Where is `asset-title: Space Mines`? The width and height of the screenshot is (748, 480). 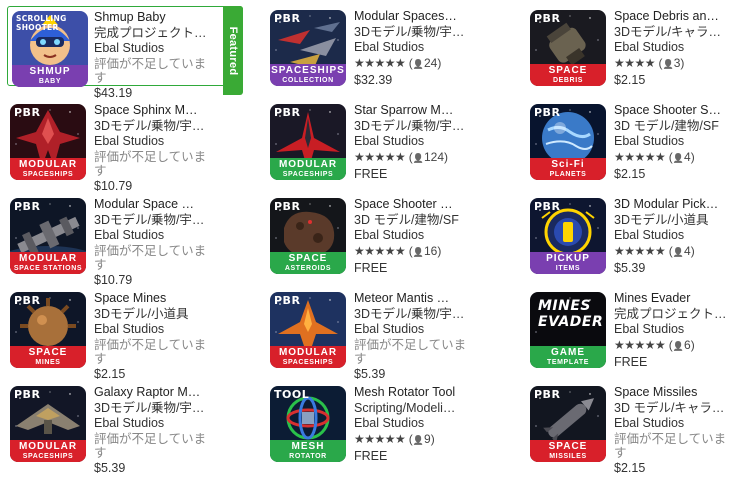
asset-title: Space Mines is located at coordinates (154, 299).